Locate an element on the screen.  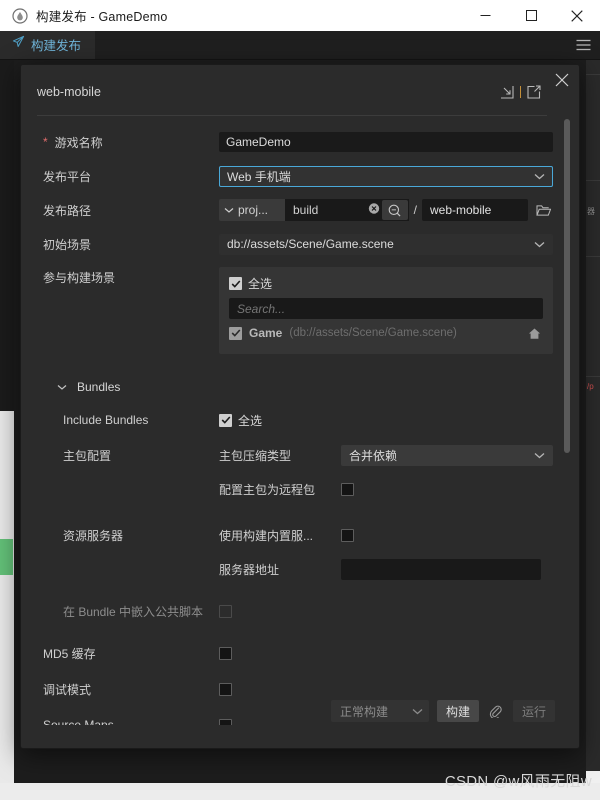
label-compress-type: 主包压缩类型 is located at coordinates (255, 455).